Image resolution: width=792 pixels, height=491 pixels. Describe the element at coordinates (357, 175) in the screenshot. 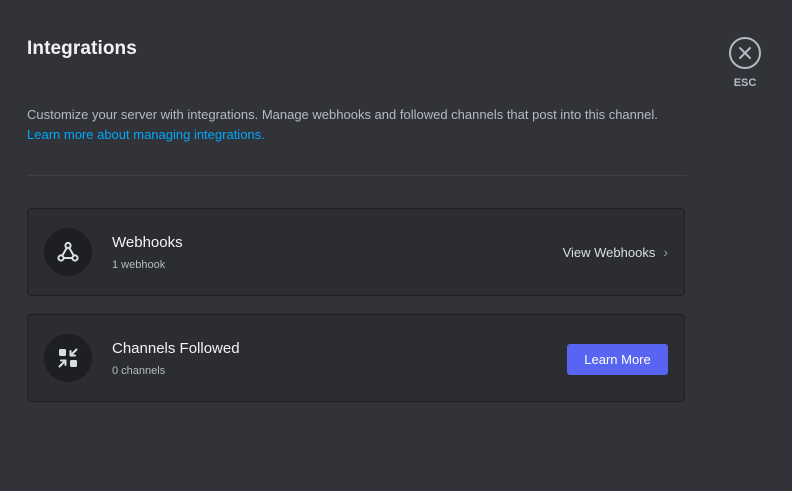

I see `section-divider` at that location.